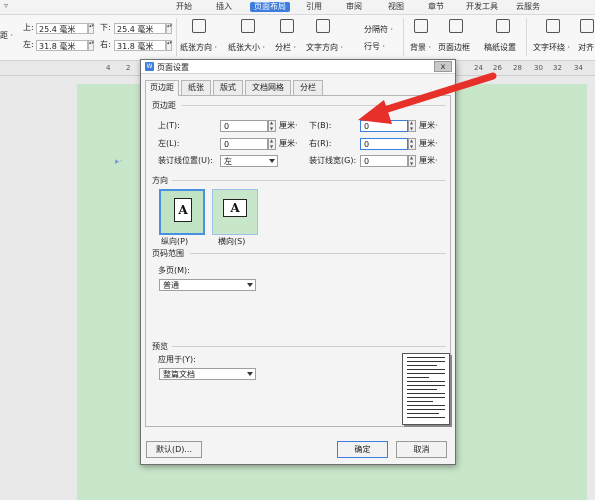 Image resolution: width=595 pixels, height=500 pixels. Describe the element at coordinates (298, 67) in the screenshot. I see `dialog-titlebar: W 页面设置 x` at that location.